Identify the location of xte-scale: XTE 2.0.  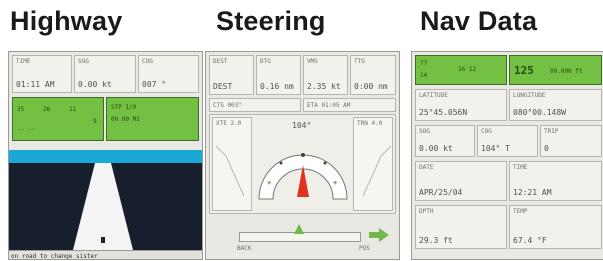
(232, 164).